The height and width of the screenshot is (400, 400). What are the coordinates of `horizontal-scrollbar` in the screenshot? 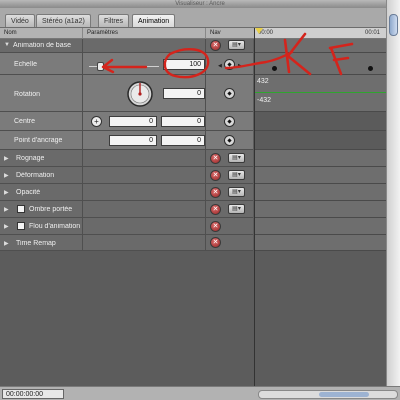 It's located at (328, 394).